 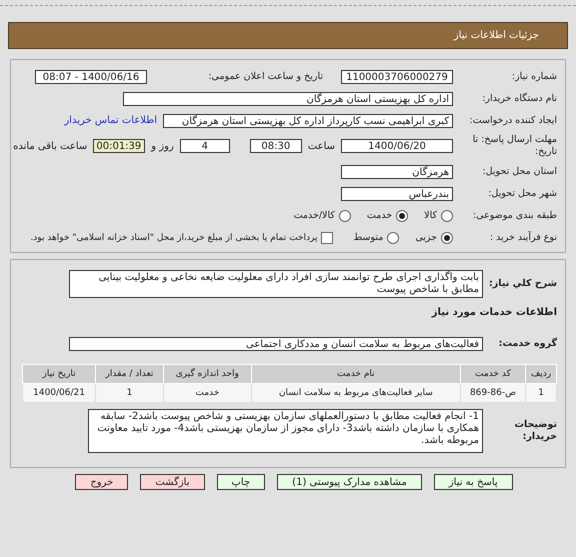 What do you see at coordinates (523, 284) in the screenshot?
I see `field-label: شرح کلي نياز:` at bounding box center [523, 284].